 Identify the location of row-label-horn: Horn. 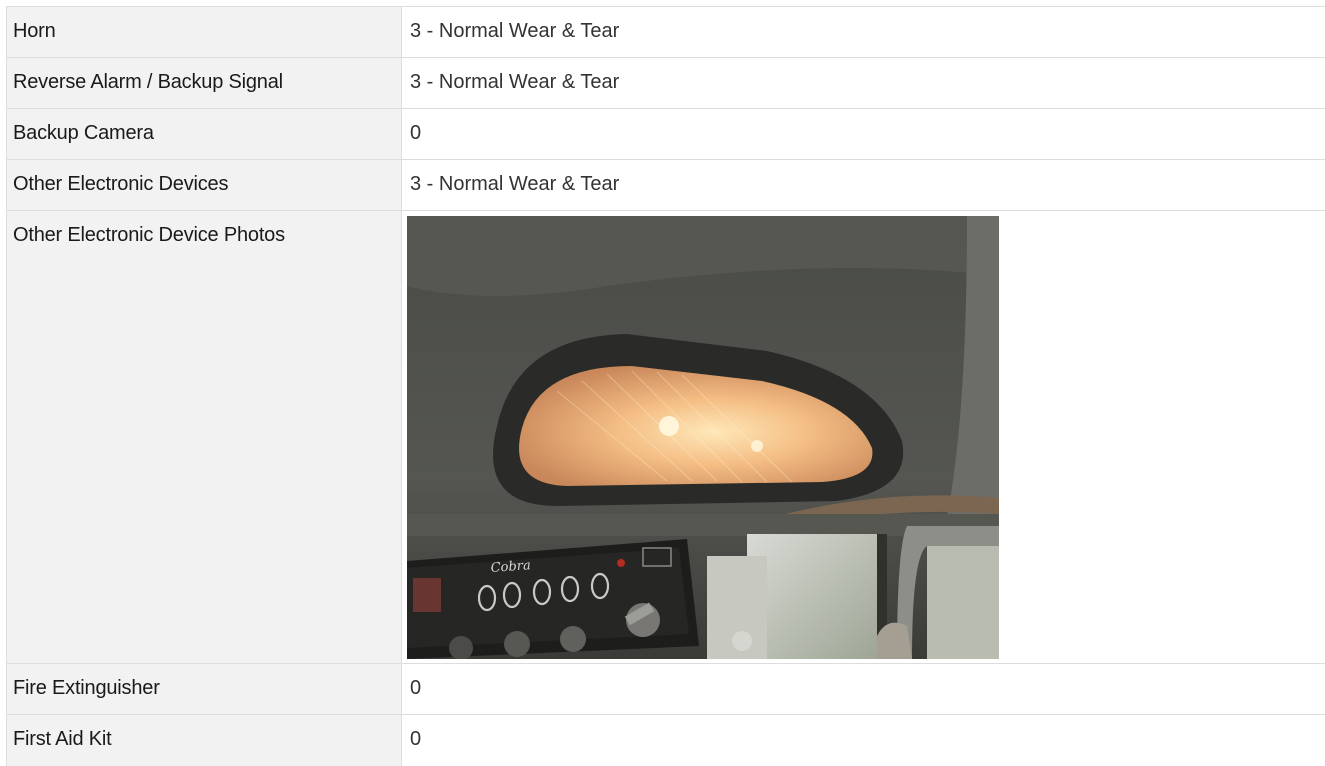
(204, 32).